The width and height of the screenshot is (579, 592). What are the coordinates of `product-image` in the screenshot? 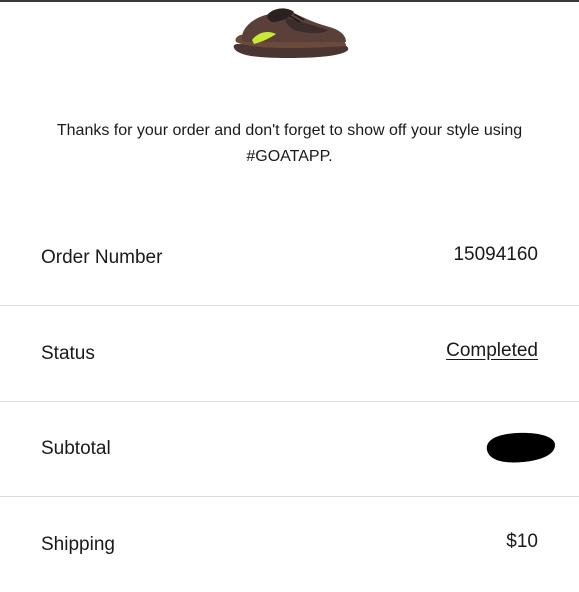 It's located at (290, 33).